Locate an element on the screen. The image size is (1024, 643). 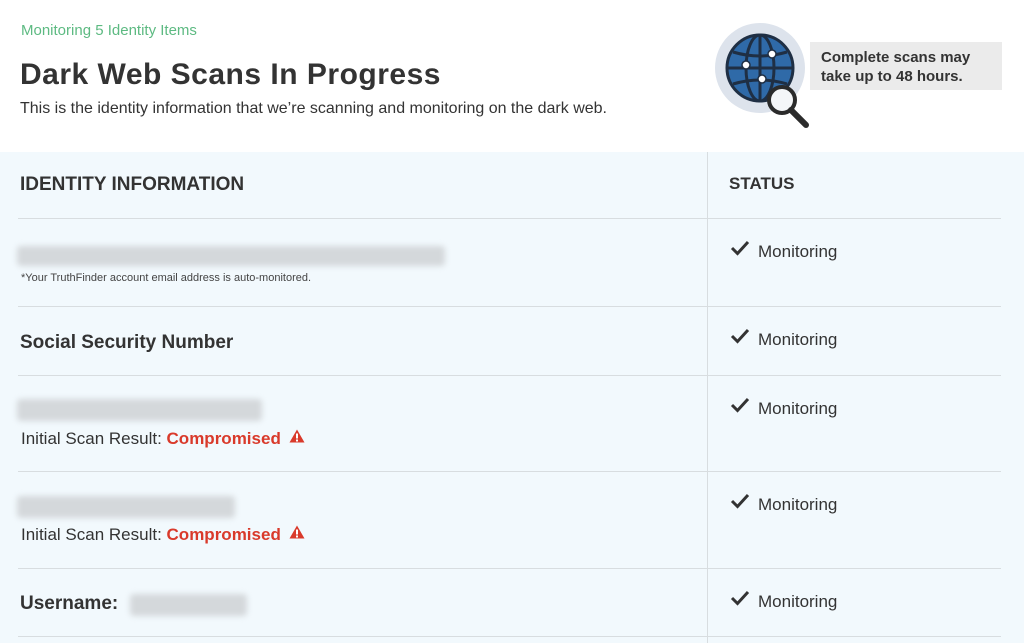
status-column-header: STATUS is located at coordinates (762, 183).